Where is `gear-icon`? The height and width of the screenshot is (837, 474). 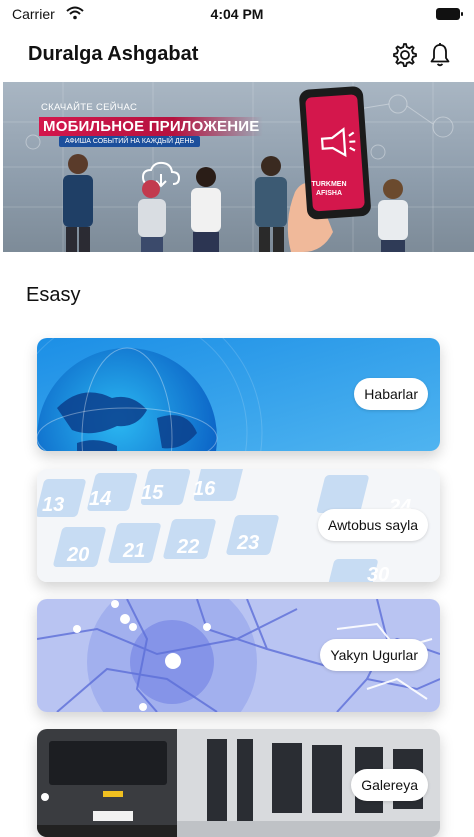 gear-icon is located at coordinates (405, 55).